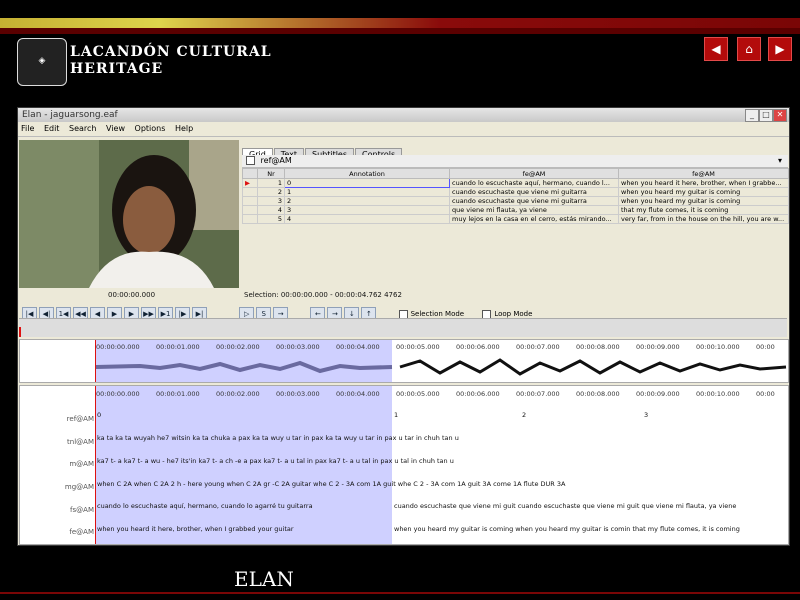 The width and height of the screenshot is (800, 600). What do you see at coordinates (77, 487) in the screenshot?
I see `tier-label-mg: mg@AM` at bounding box center [77, 487].